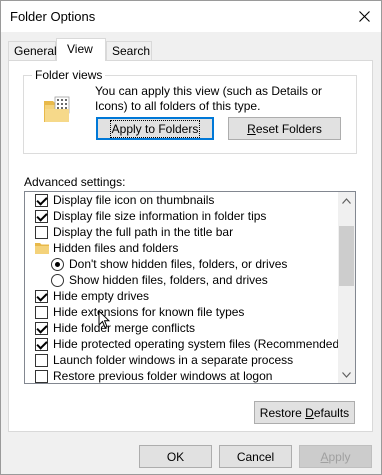 This screenshot has height=475, width=382. What do you see at coordinates (181, 248) in the screenshot?
I see `setting-row: Hidden files and folders` at bounding box center [181, 248].